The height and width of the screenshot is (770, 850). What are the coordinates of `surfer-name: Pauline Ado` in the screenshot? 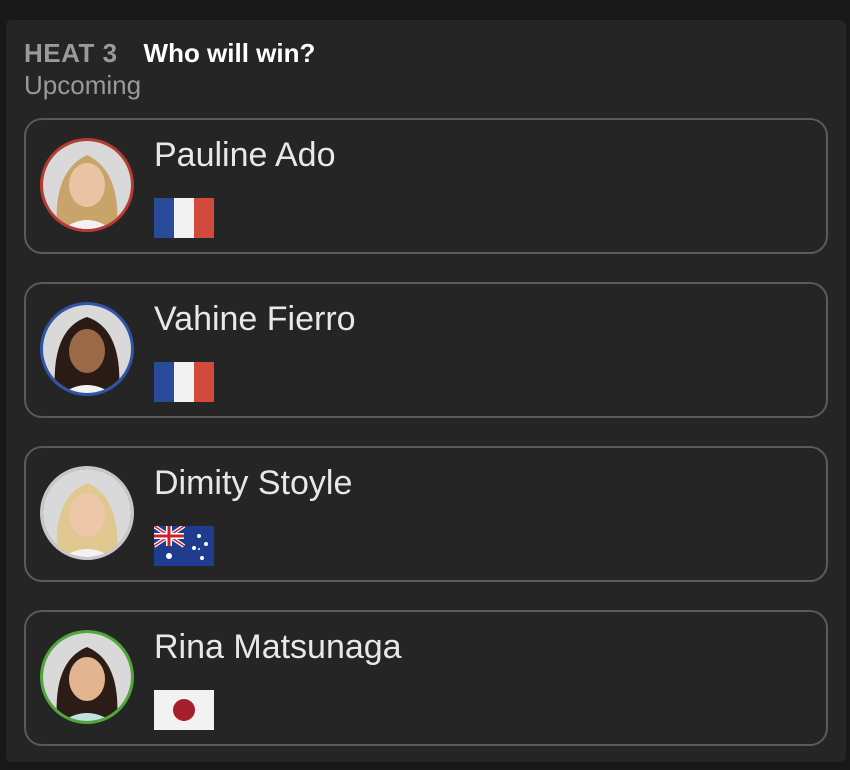 It's located at (245, 155).